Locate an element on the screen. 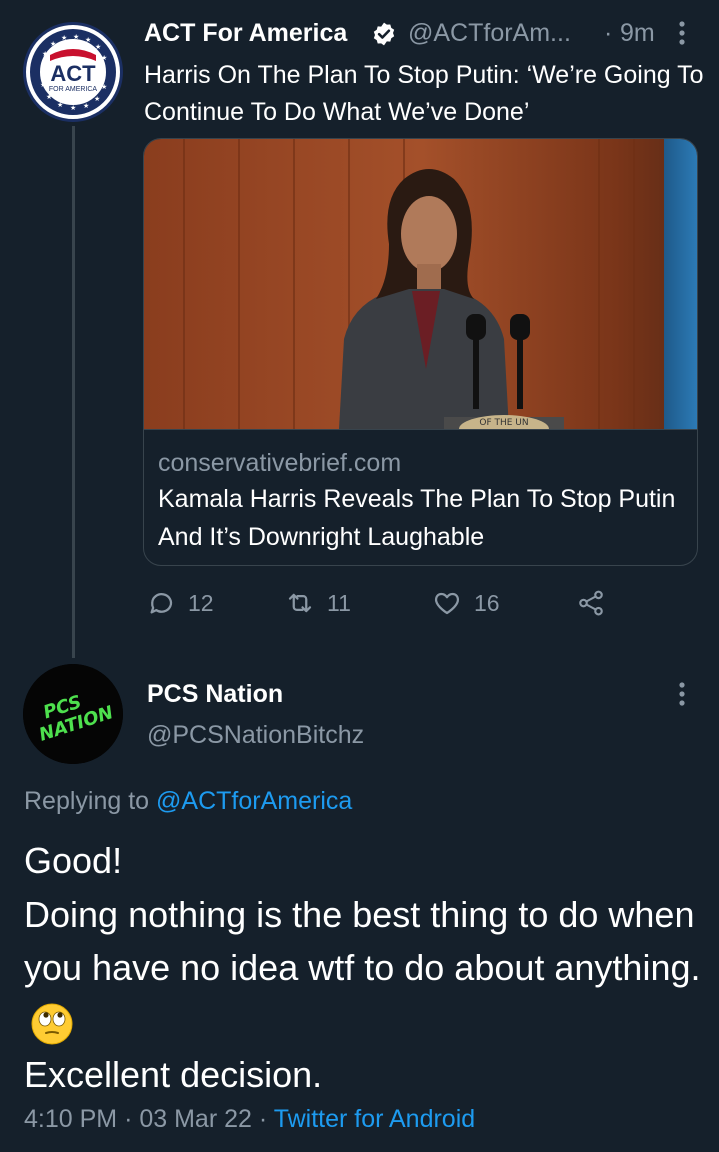  retweet-button: 11 is located at coordinates (318, 603).